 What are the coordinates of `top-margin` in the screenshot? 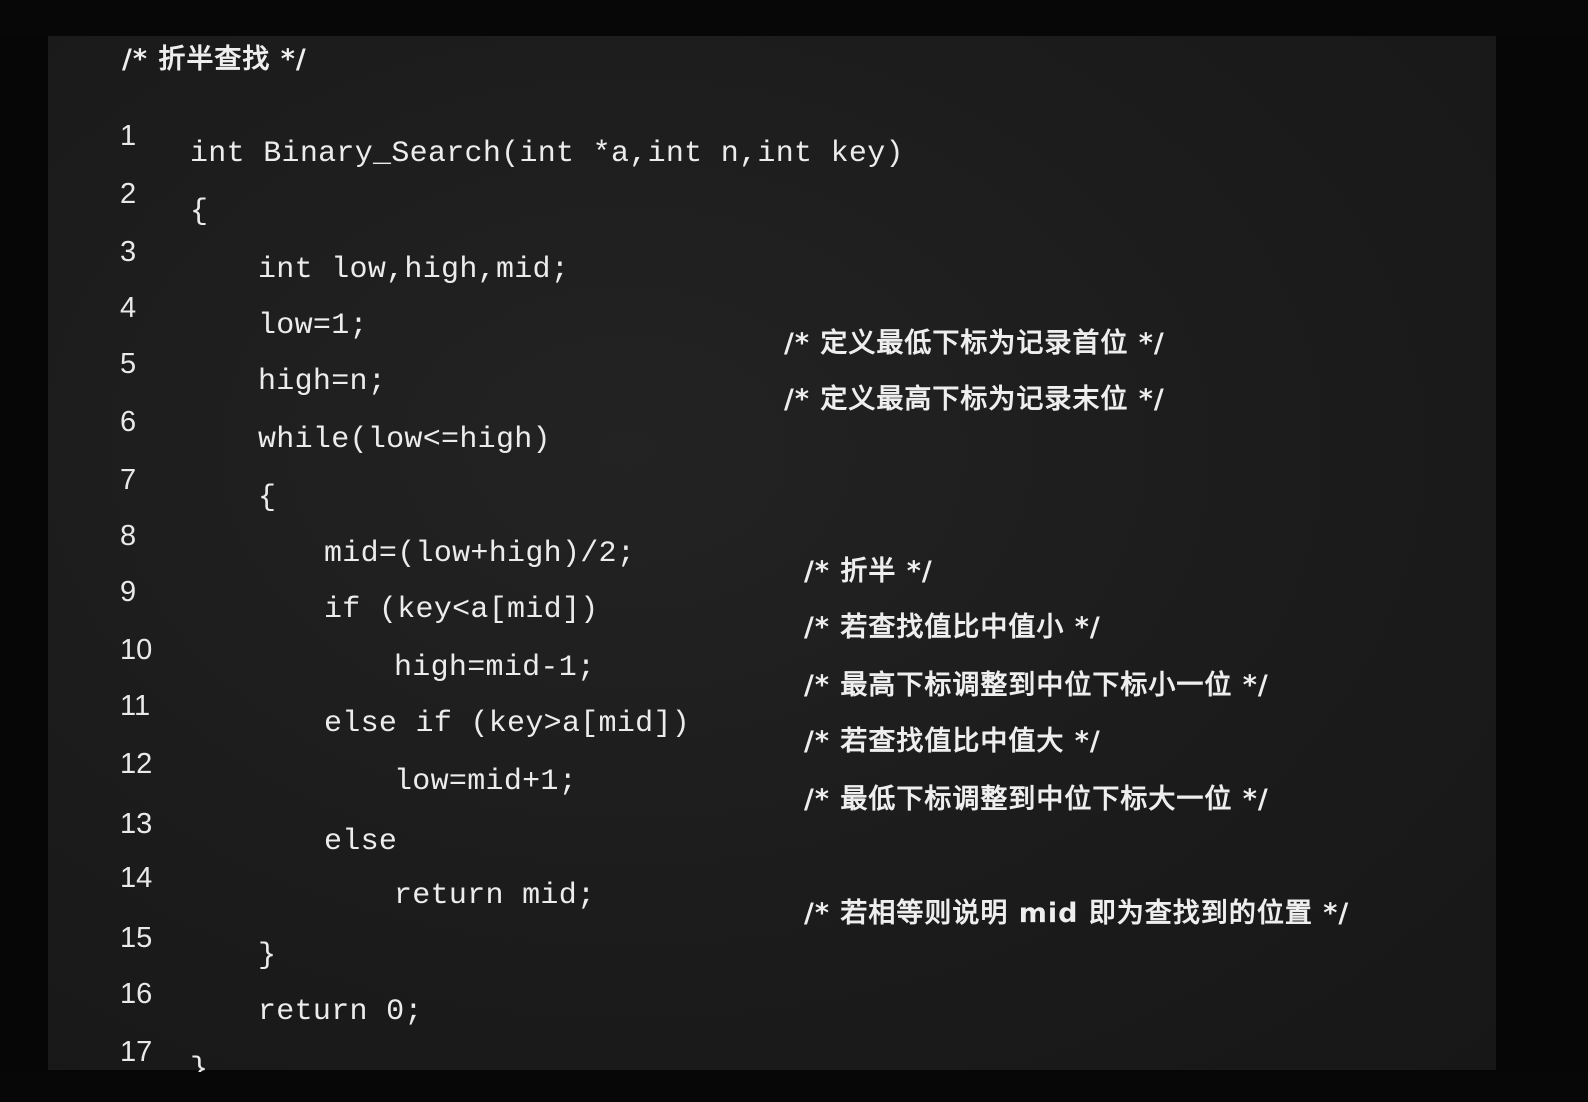 It's located at (794, 18).